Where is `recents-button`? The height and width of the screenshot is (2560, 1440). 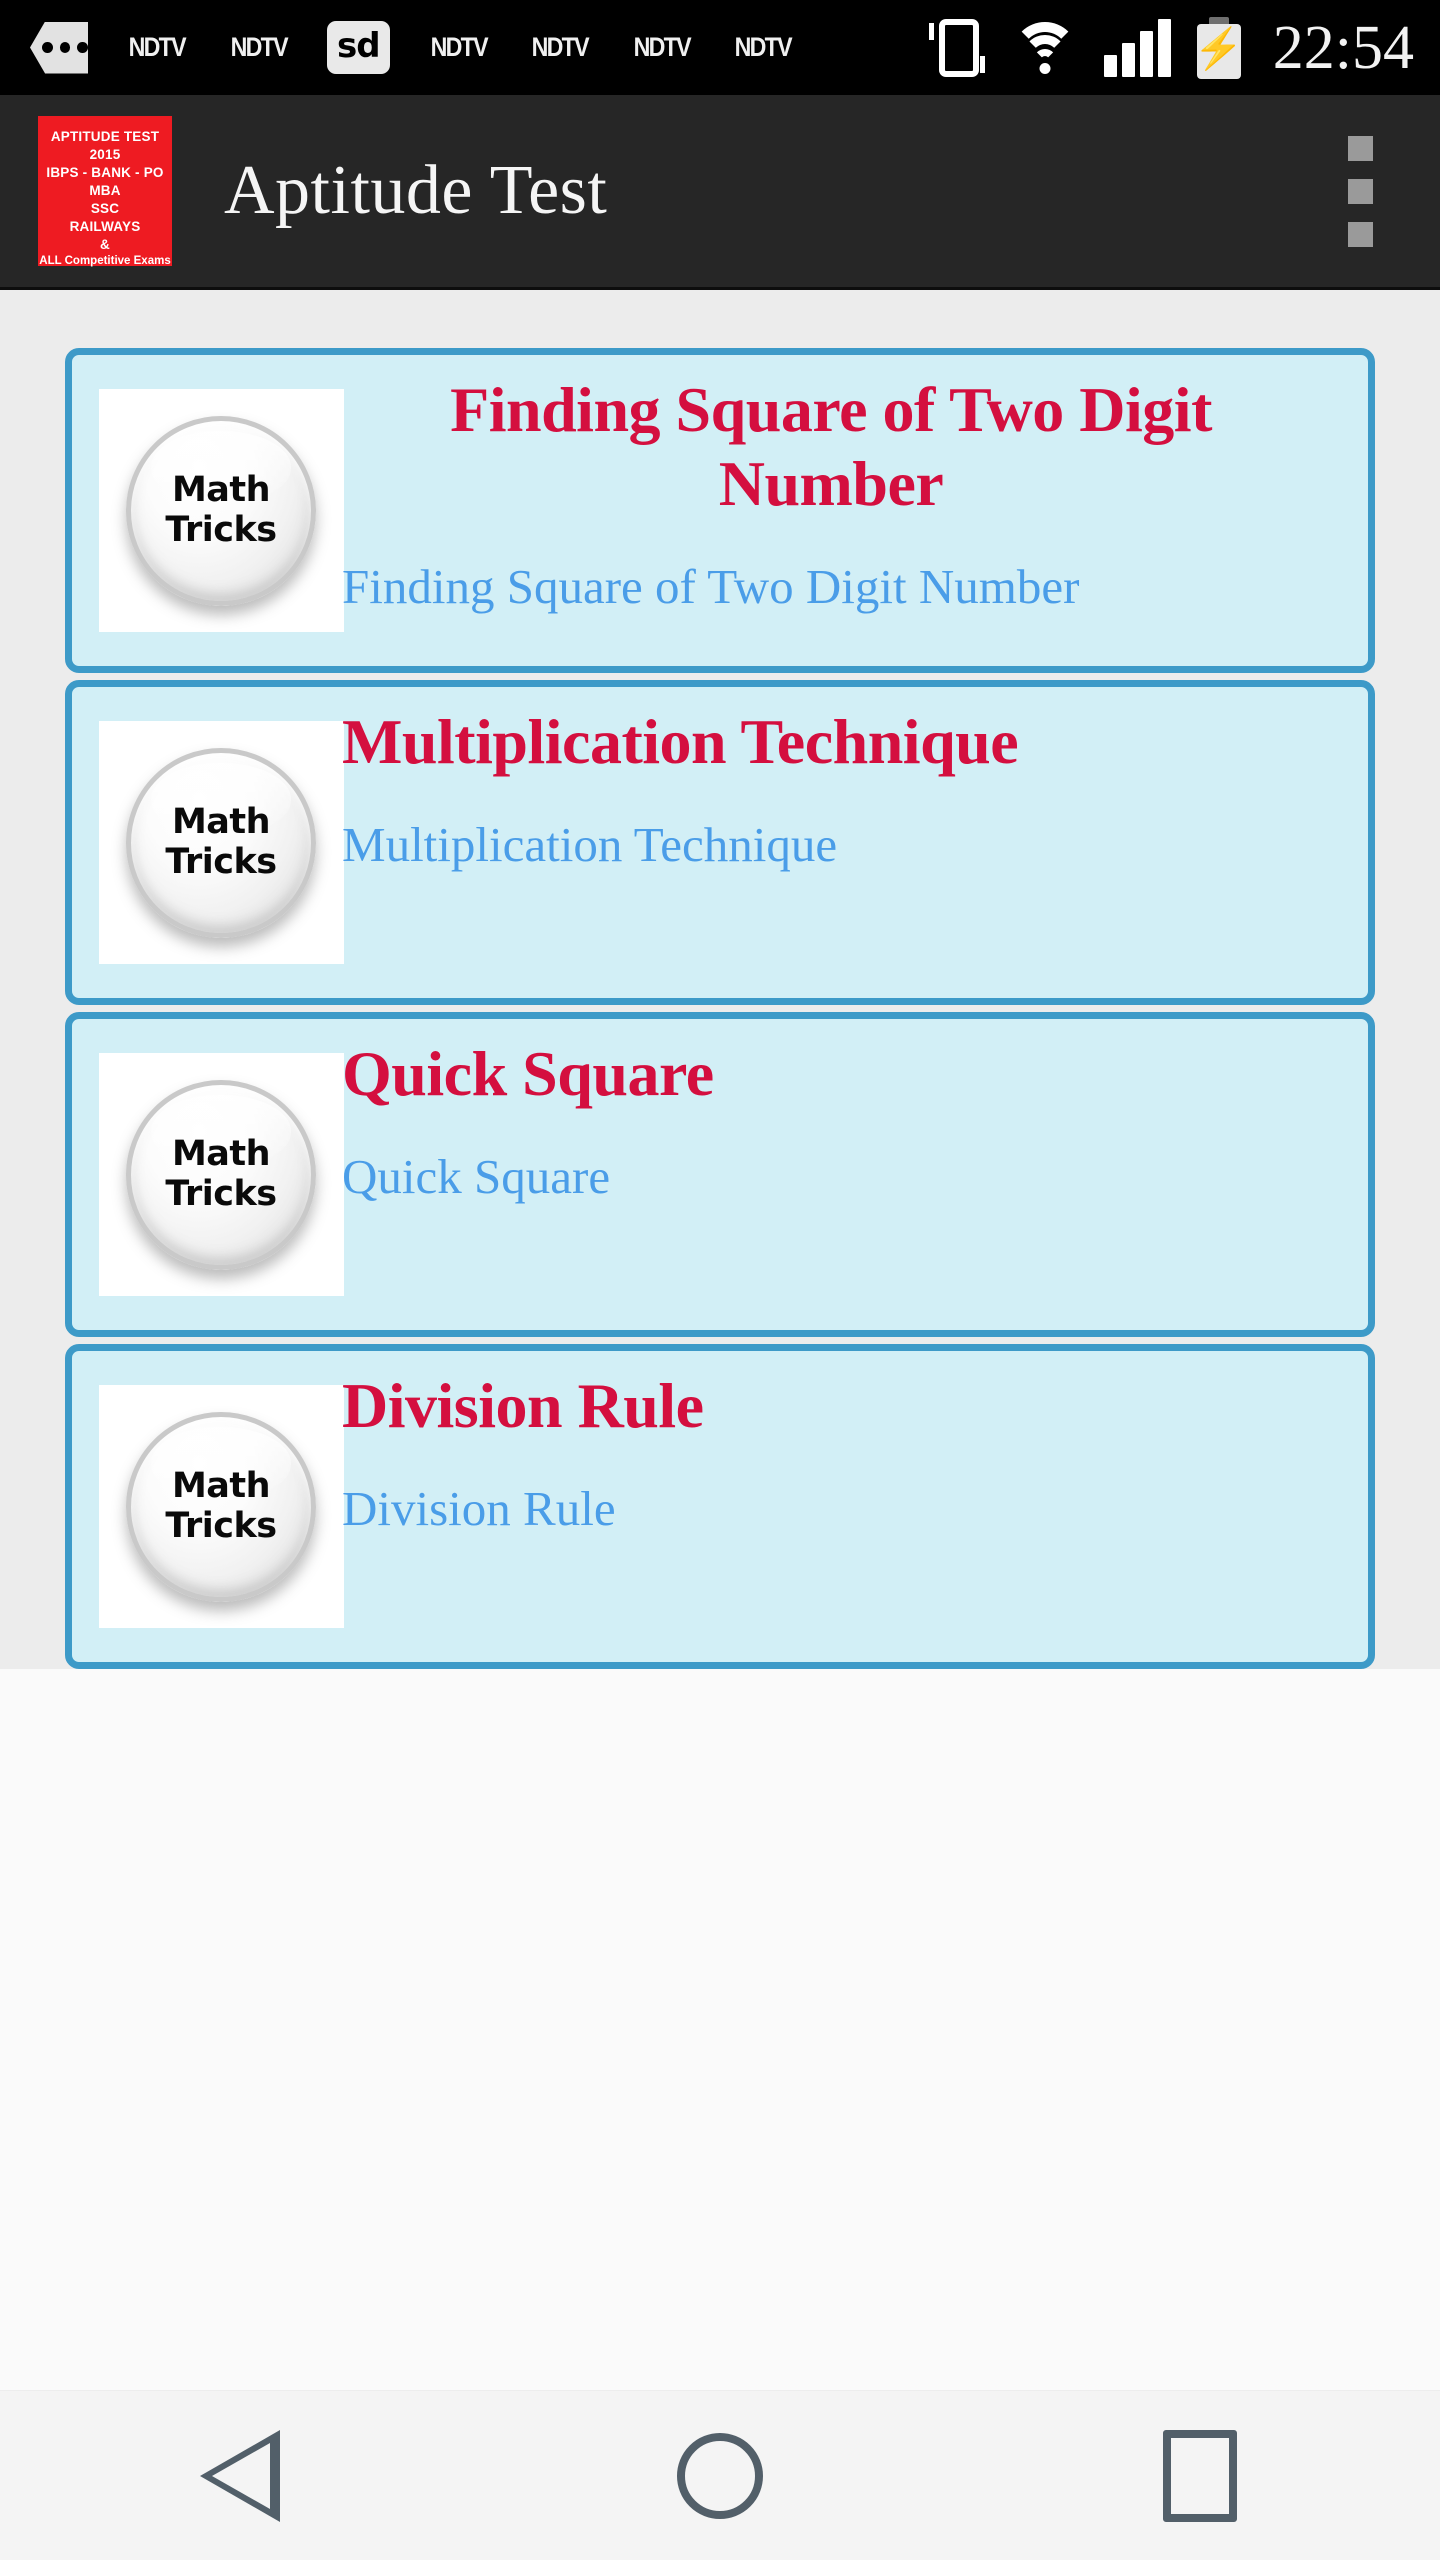
recents-button is located at coordinates (1200, 2476).